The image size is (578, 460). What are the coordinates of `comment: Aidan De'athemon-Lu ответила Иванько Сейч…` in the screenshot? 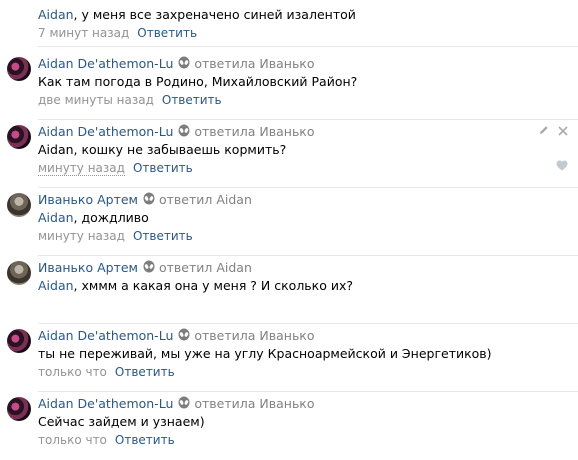 It's located at (289, 426).